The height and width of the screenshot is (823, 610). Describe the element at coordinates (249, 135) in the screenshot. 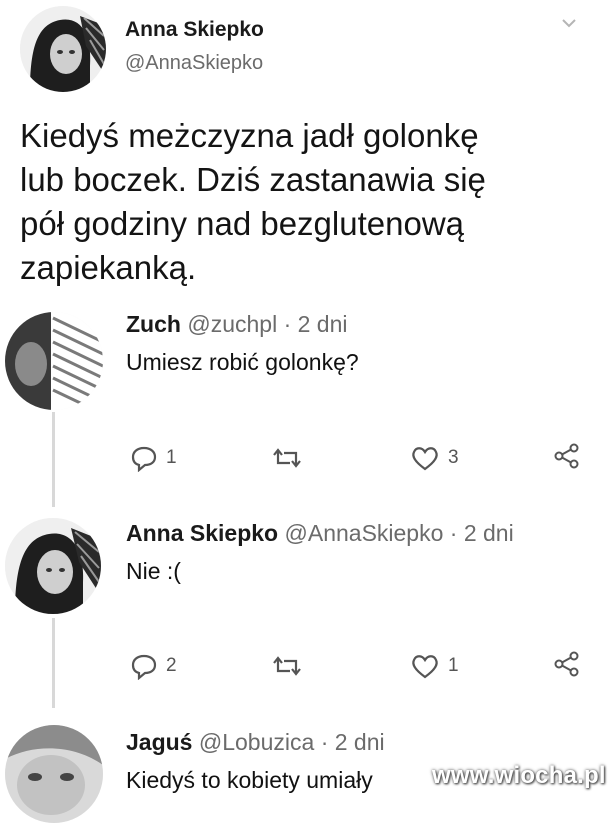

I see `tweet-text-line: Kiedyś meżczyzna jadł golonkę` at that location.